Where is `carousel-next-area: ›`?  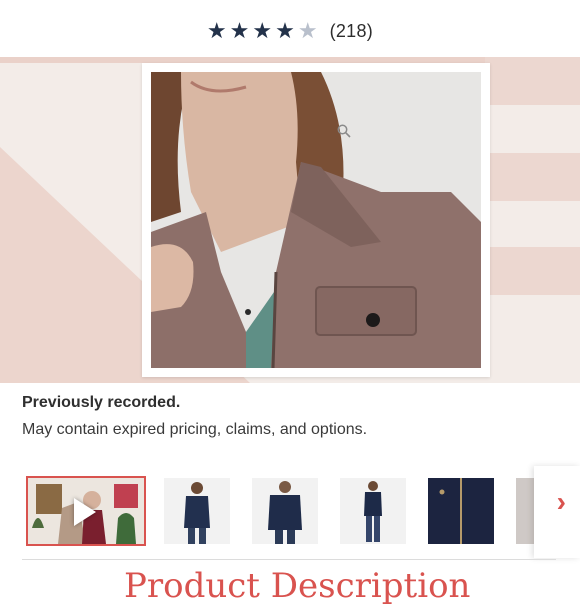 carousel-next-area: › is located at coordinates (557, 512).